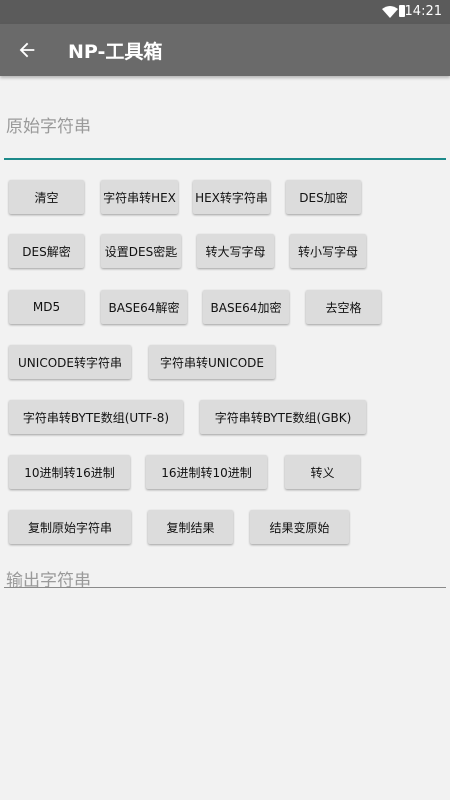  What do you see at coordinates (46, 307) in the screenshot?
I see `md5-button: MD5` at bounding box center [46, 307].